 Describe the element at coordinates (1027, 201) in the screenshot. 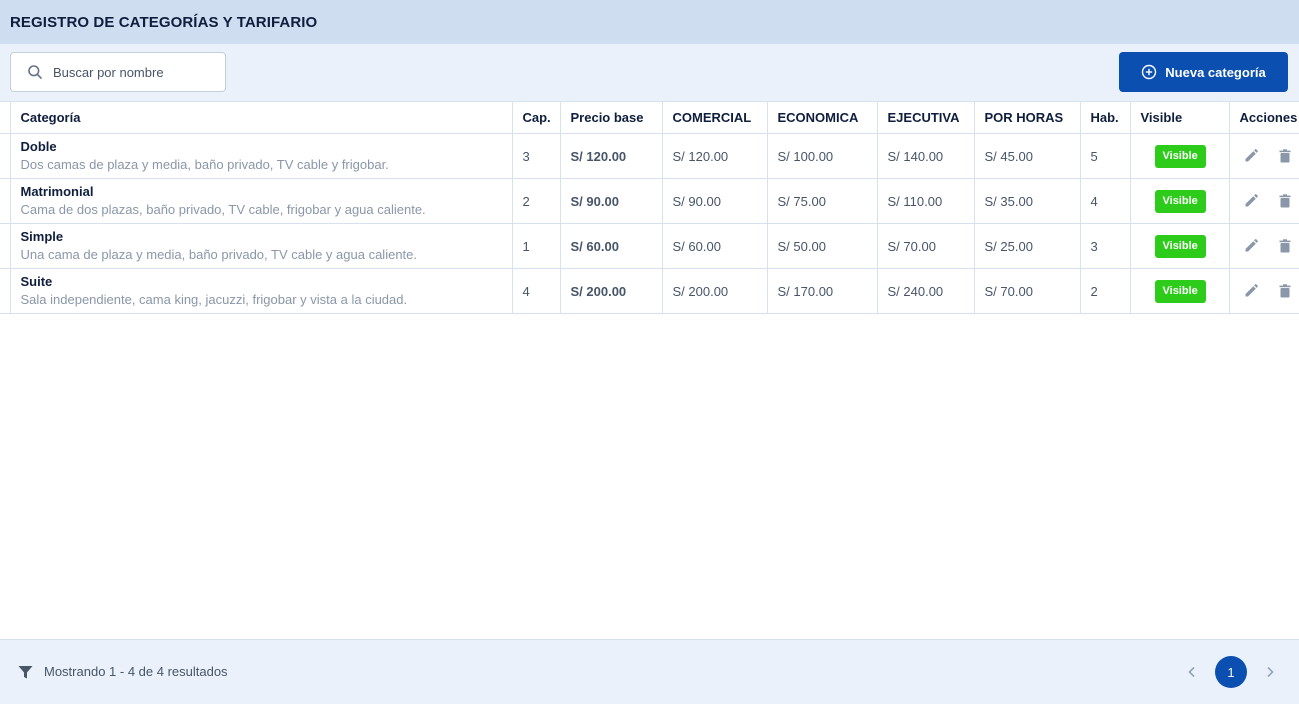

I see `price-por-horas: S/ 35.00` at that location.